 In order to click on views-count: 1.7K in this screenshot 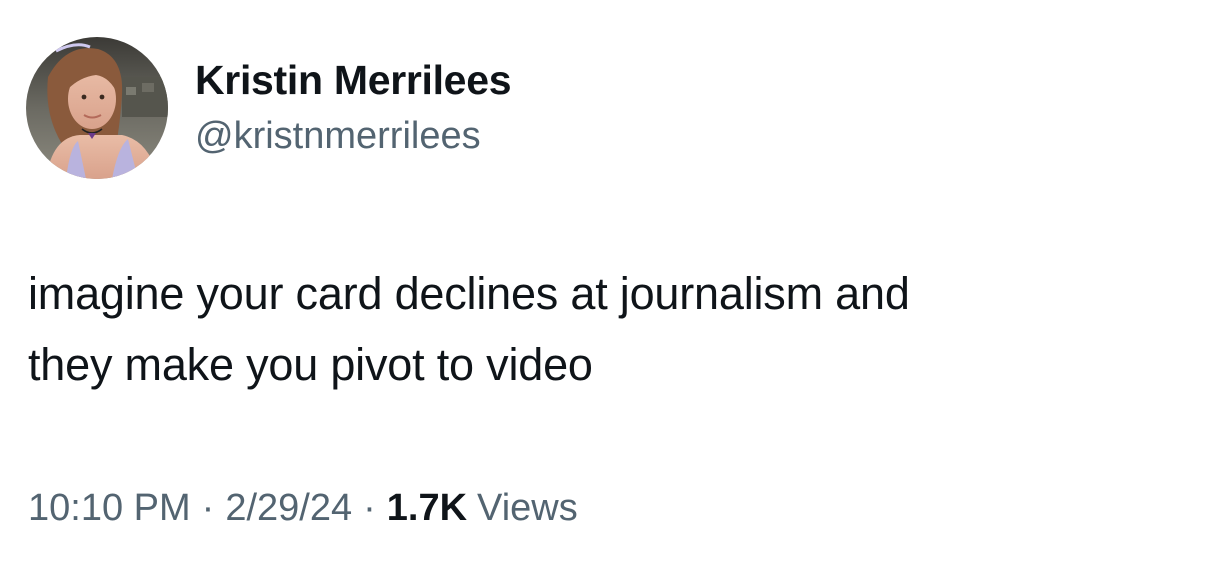, I will do `click(427, 507)`.